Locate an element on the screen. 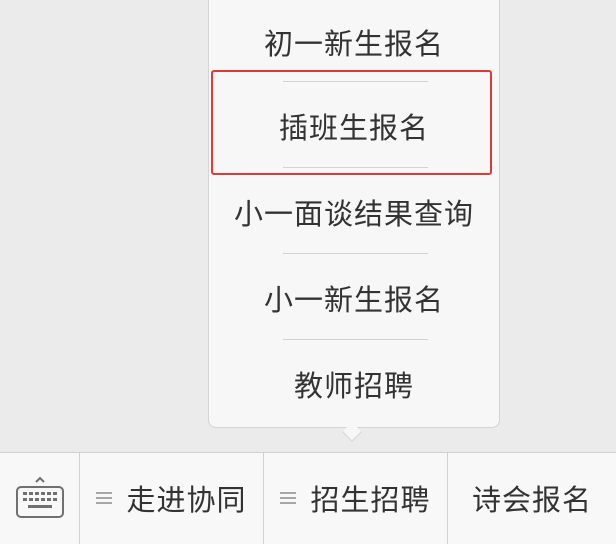 The width and height of the screenshot is (616, 544). menu-item-label: 招生招聘 is located at coordinates (370, 500).